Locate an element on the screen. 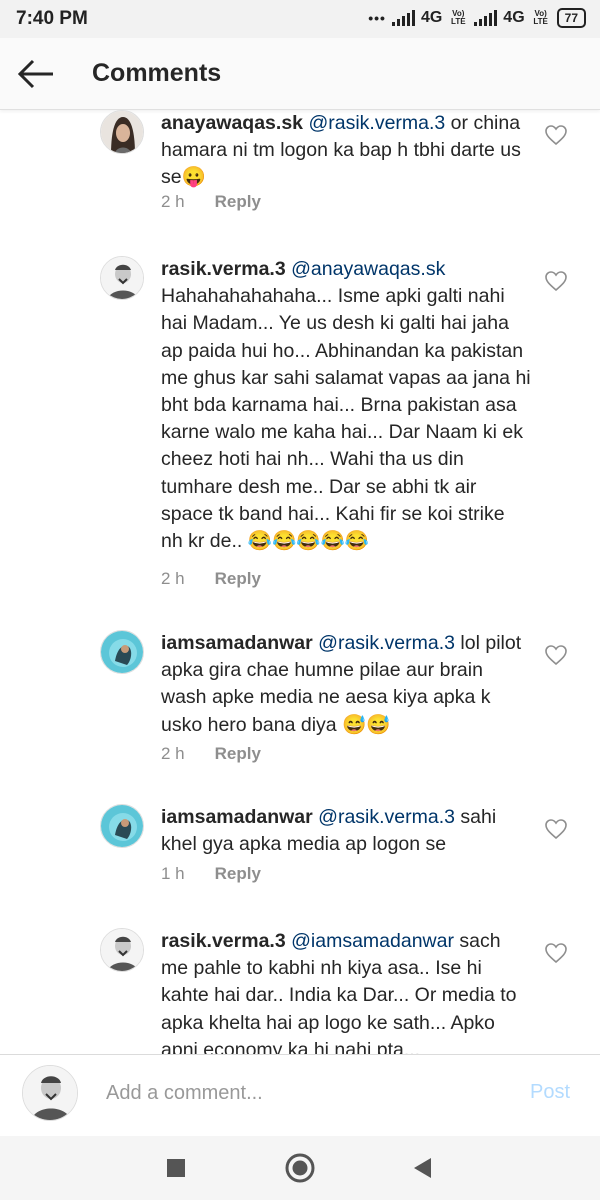 This screenshot has width=600, height=1200. add-comment-bar: Post is located at coordinates (300, 1095).